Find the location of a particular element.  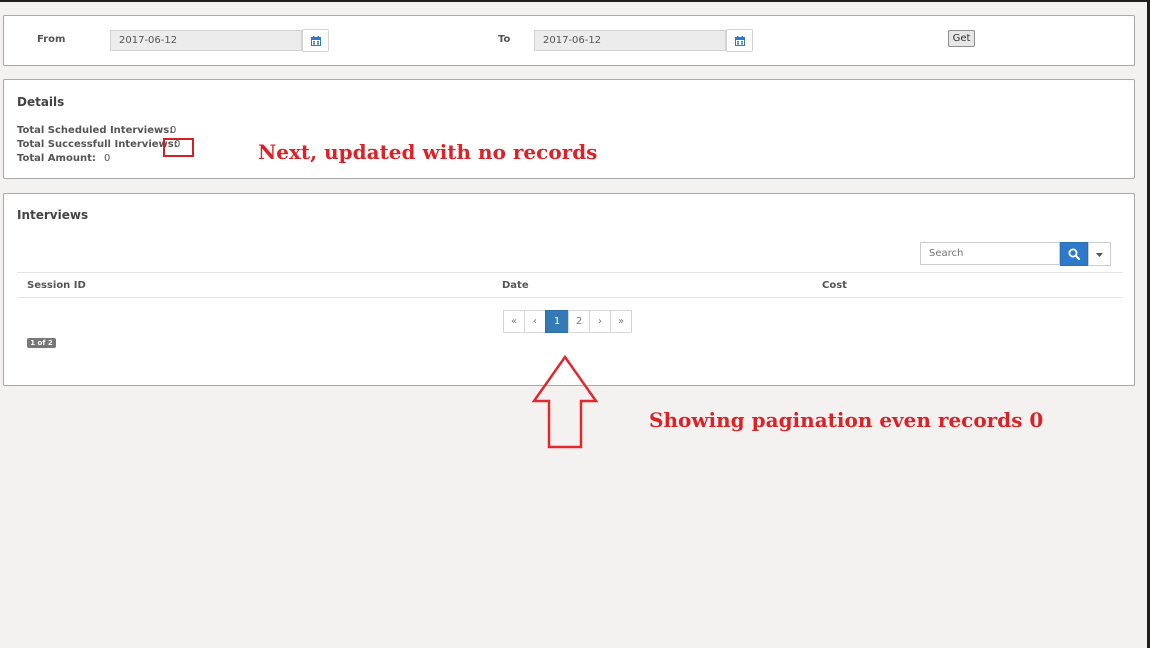

from-label: From is located at coordinates (51, 39).